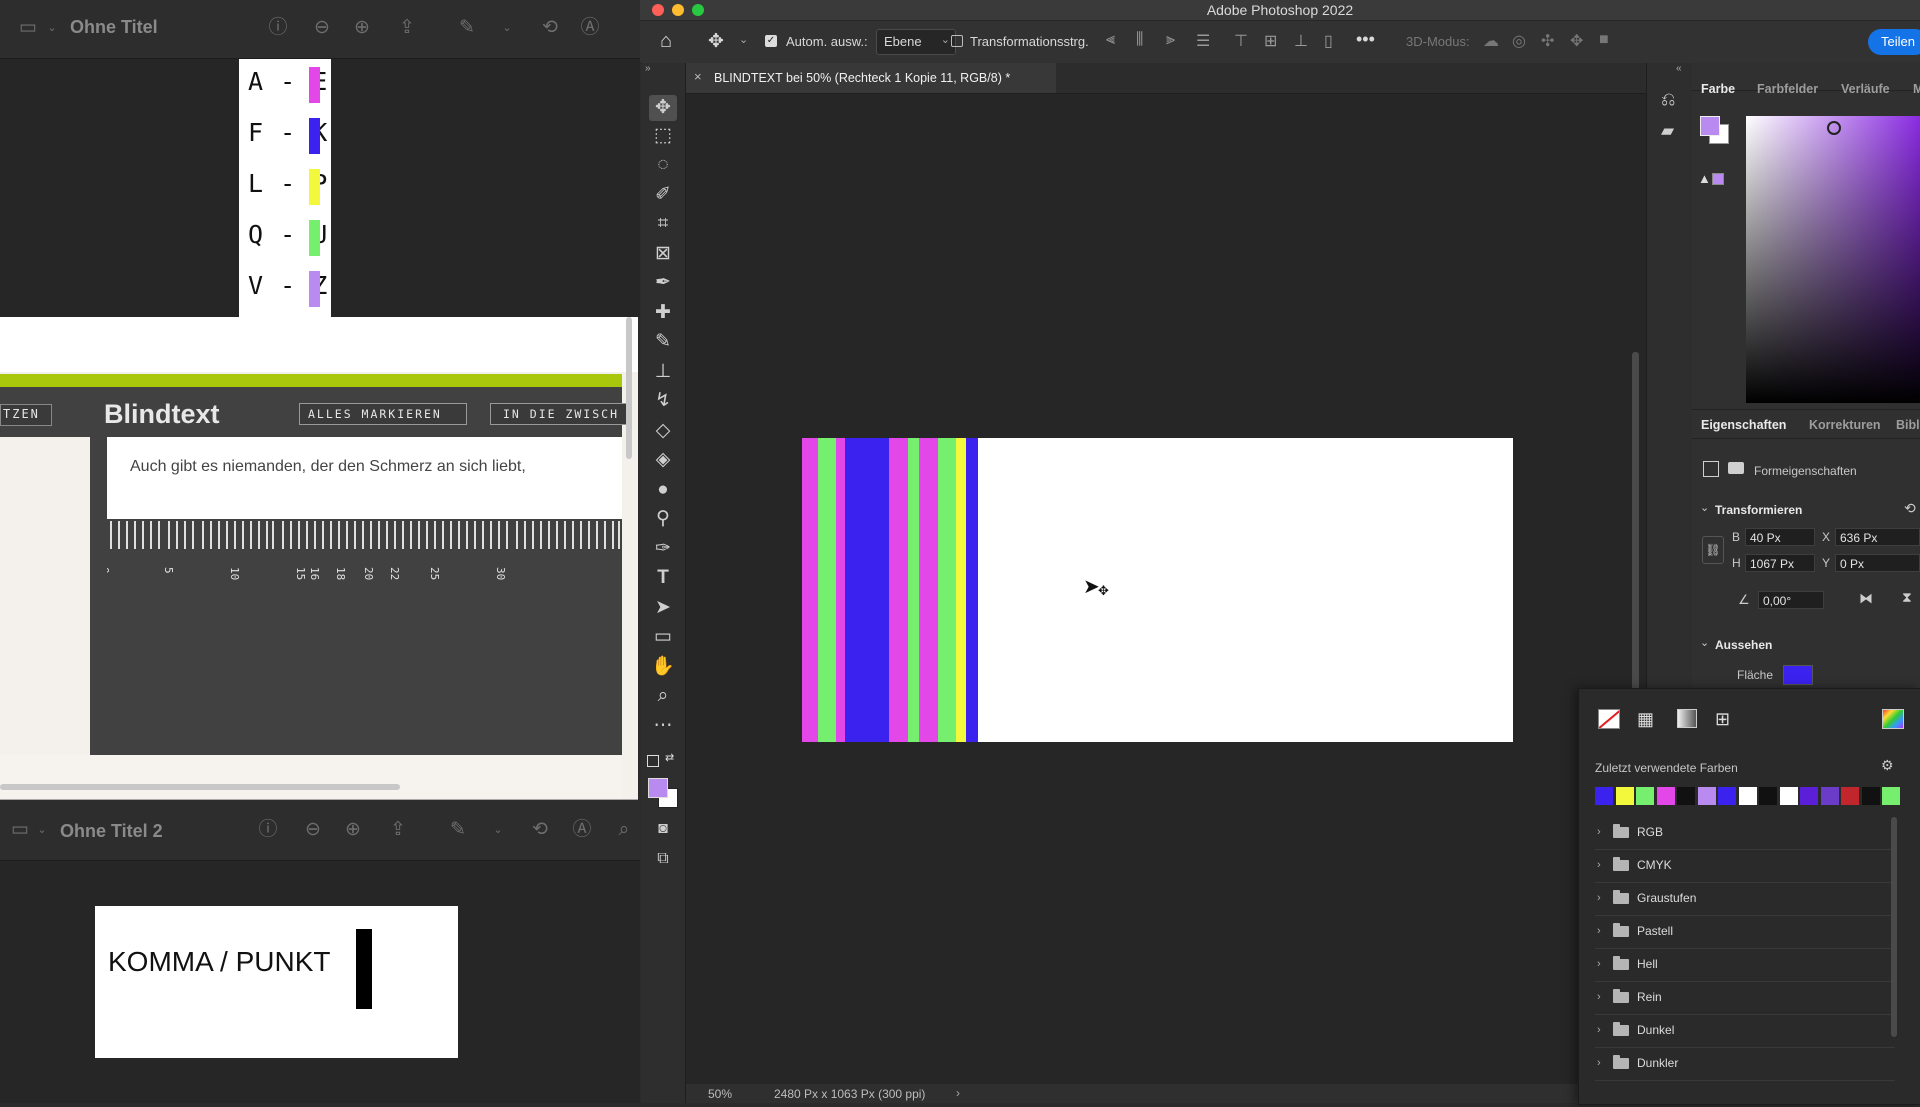  Describe the element at coordinates (1745, 965) in the screenshot. I see `swatch-folder-hell: › Hell` at that location.